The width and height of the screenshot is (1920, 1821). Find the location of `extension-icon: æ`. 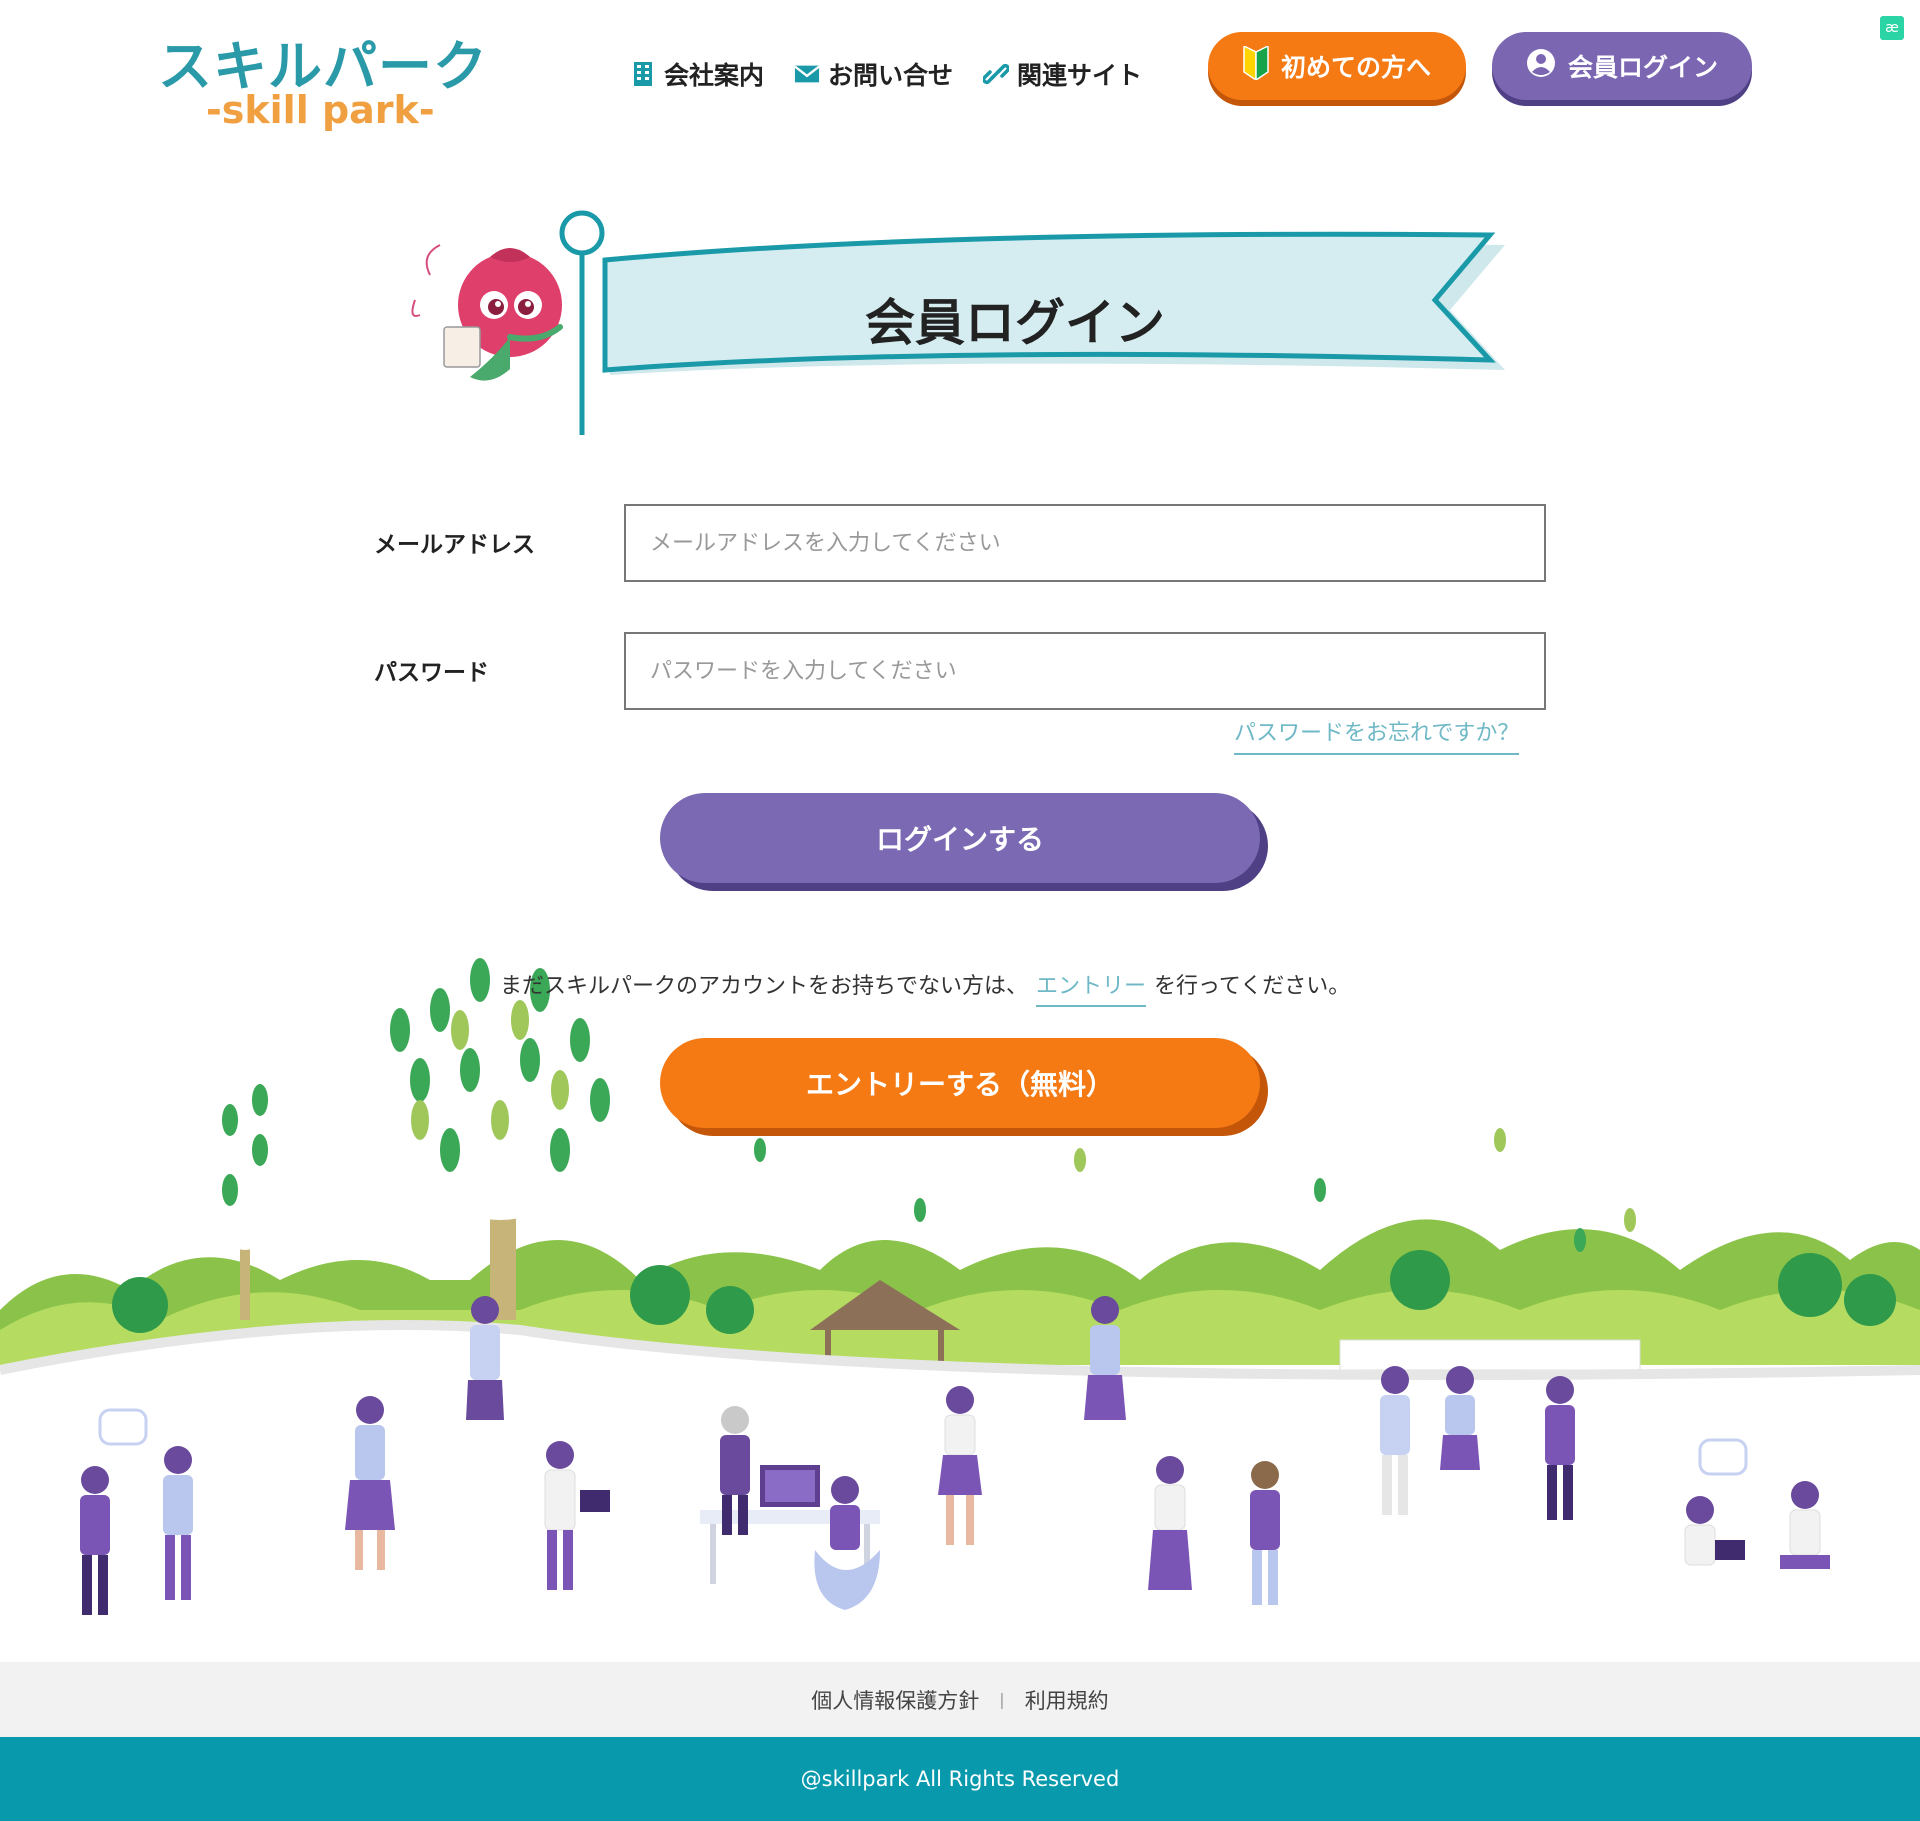

extension-icon: æ is located at coordinates (1892, 28).